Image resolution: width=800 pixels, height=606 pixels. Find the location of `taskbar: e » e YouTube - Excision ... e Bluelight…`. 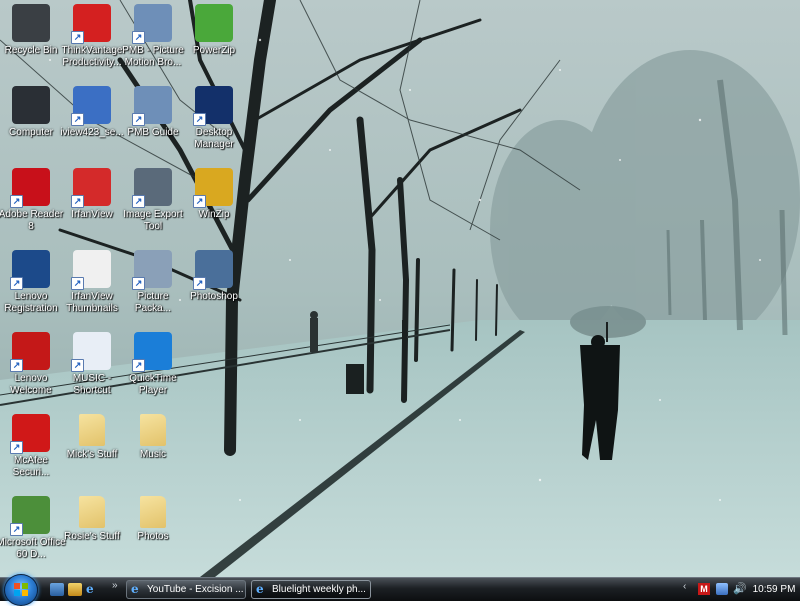

taskbar: e » e YouTube - Excision ... e Bluelight… is located at coordinates (400, 590).